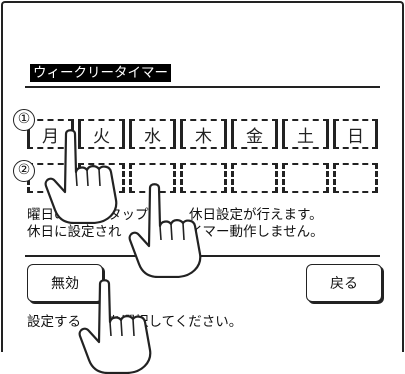 The image size is (405, 374). What do you see at coordinates (344, 283) in the screenshot?
I see `back-button: 戻る` at bounding box center [344, 283].